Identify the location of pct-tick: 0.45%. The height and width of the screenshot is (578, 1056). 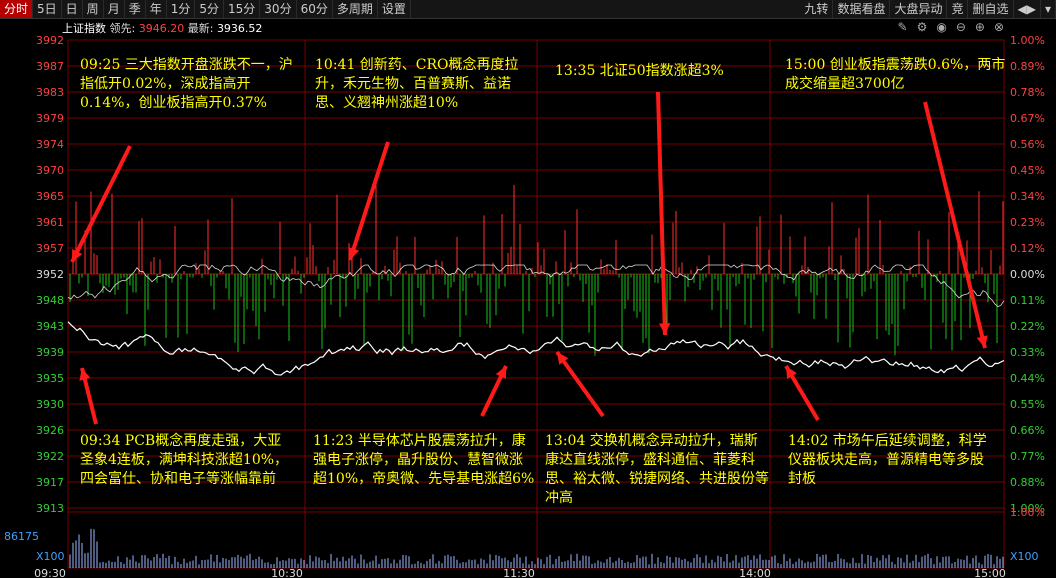
(1027, 170).